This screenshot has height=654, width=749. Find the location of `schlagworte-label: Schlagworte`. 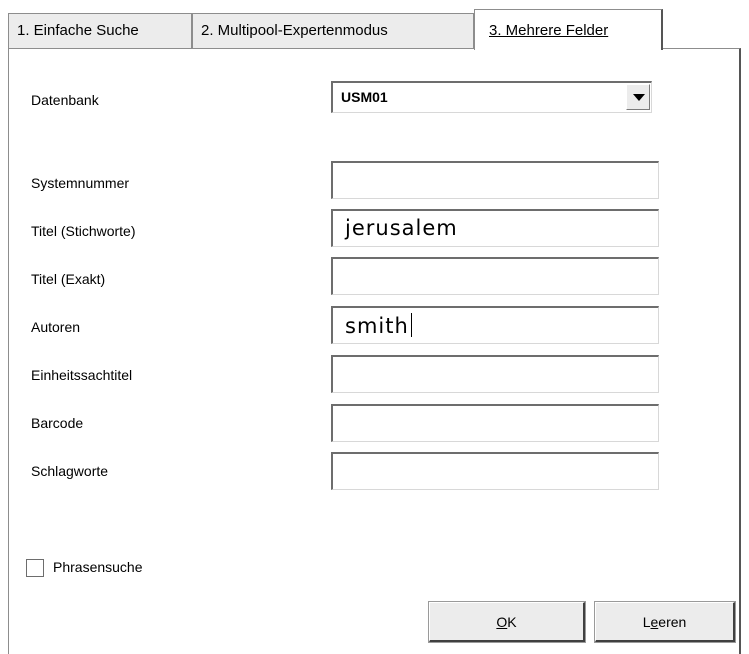

schlagworte-label: Schlagworte is located at coordinates (70, 471).